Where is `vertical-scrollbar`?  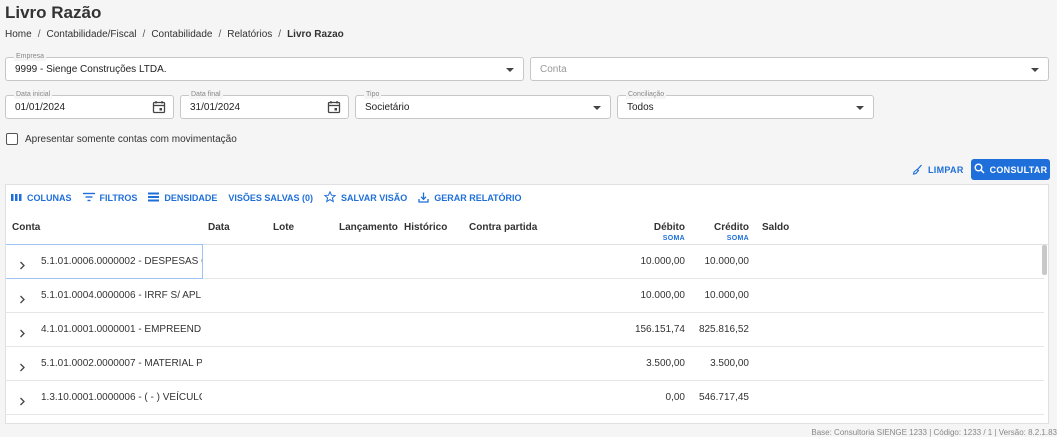 vertical-scrollbar is located at coordinates (1044, 260).